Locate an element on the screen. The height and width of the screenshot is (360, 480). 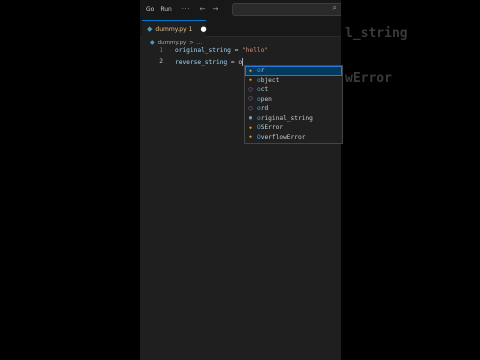
menu-run: Run is located at coordinates (166, 9).